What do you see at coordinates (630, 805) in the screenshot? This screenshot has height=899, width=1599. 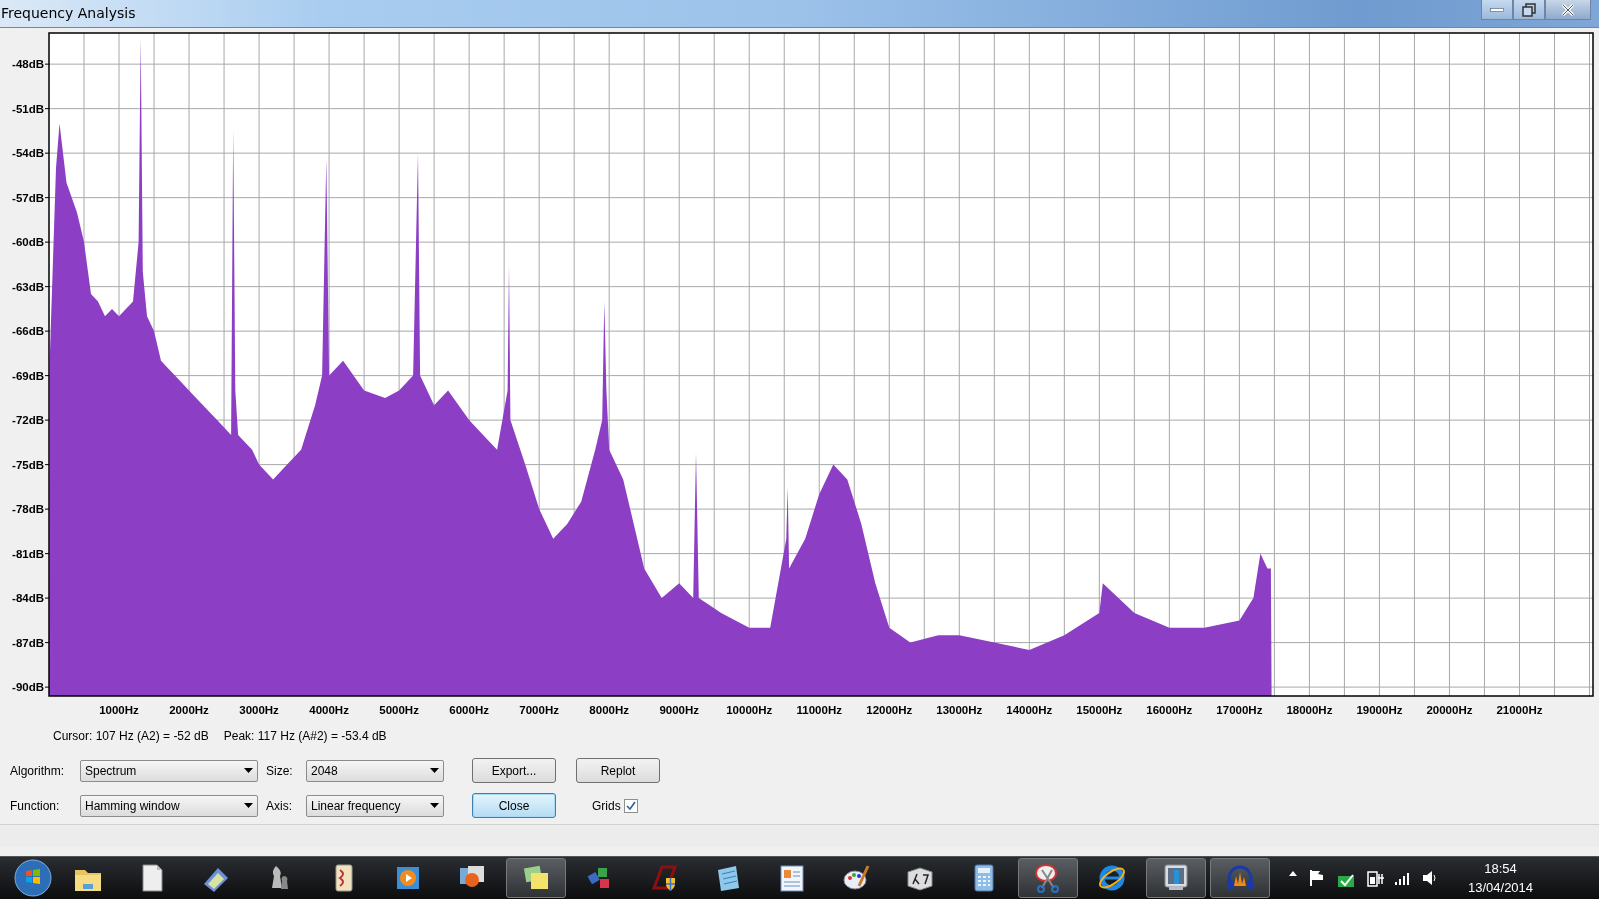 I see `checkbox` at bounding box center [630, 805].